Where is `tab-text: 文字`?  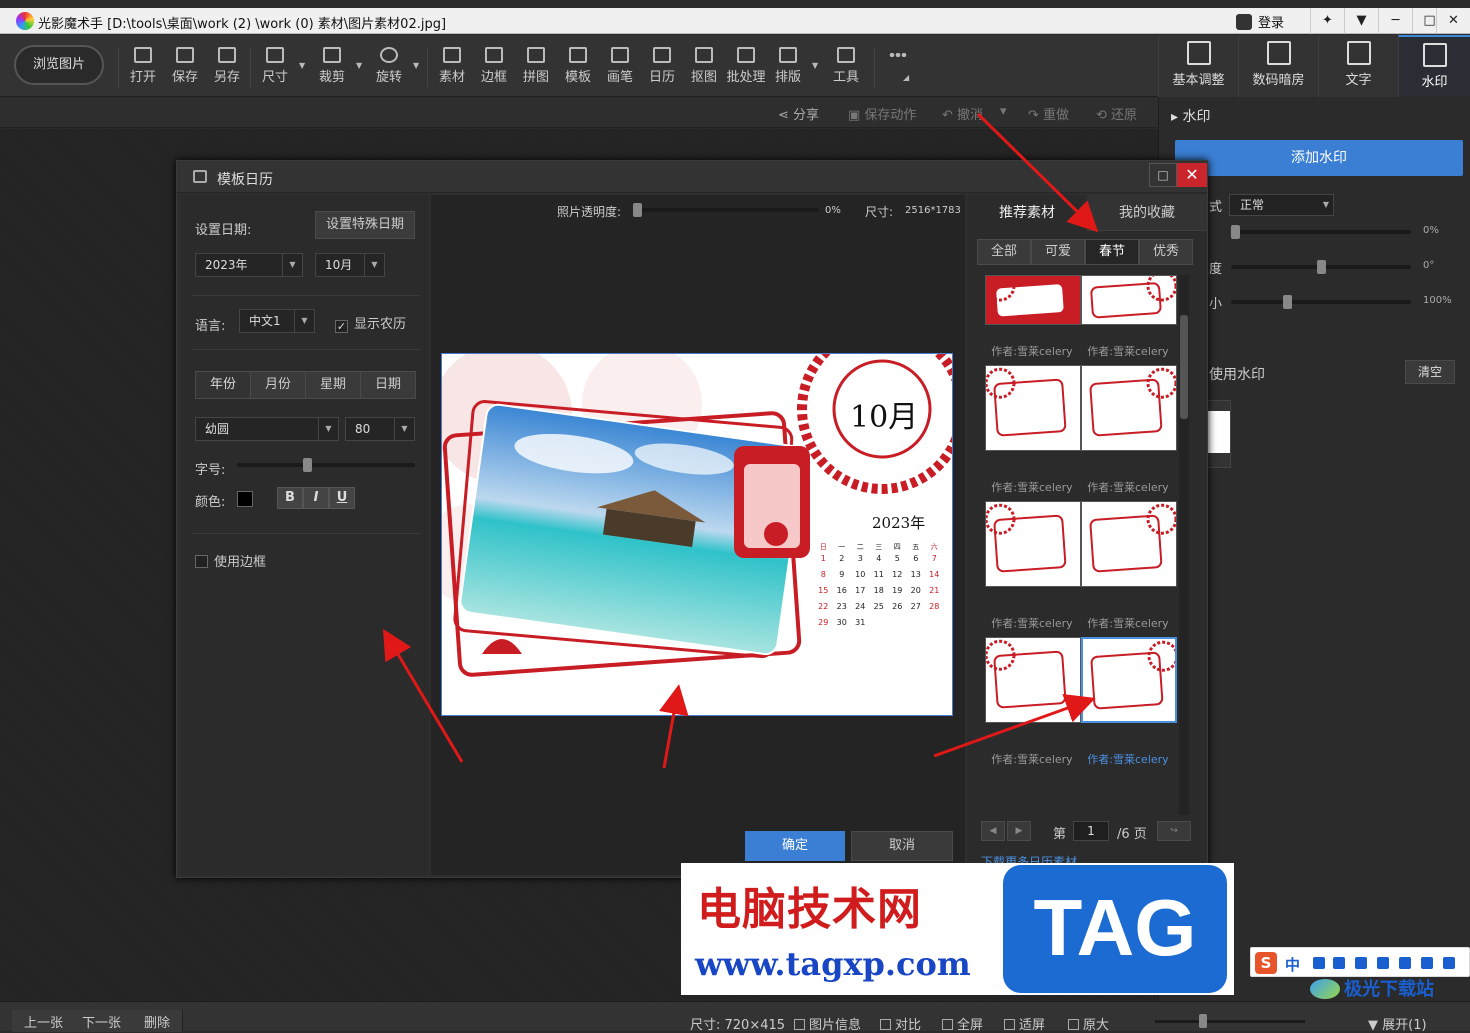
tab-text: 文字 is located at coordinates (1358, 66).